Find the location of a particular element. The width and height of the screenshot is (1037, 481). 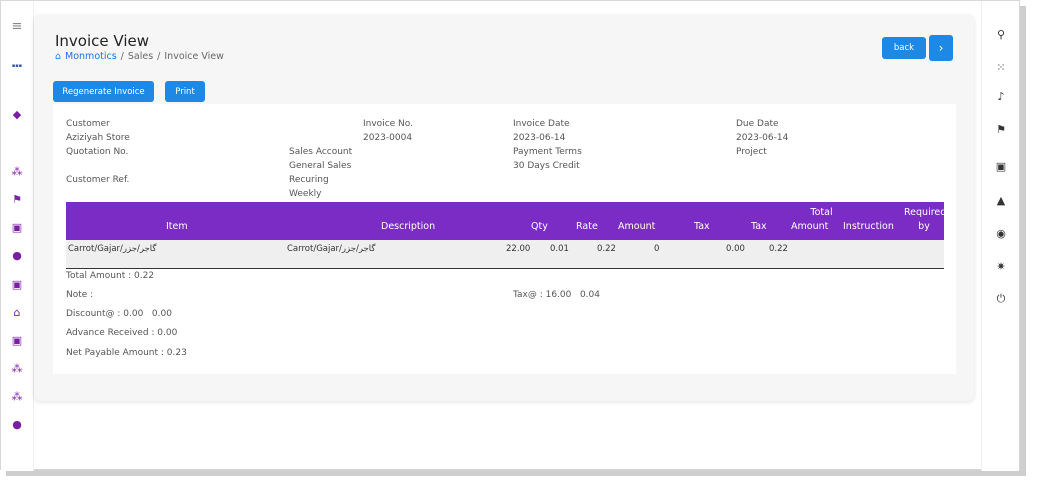

total-amount: Total Amount : 0.22 is located at coordinates (110, 276).